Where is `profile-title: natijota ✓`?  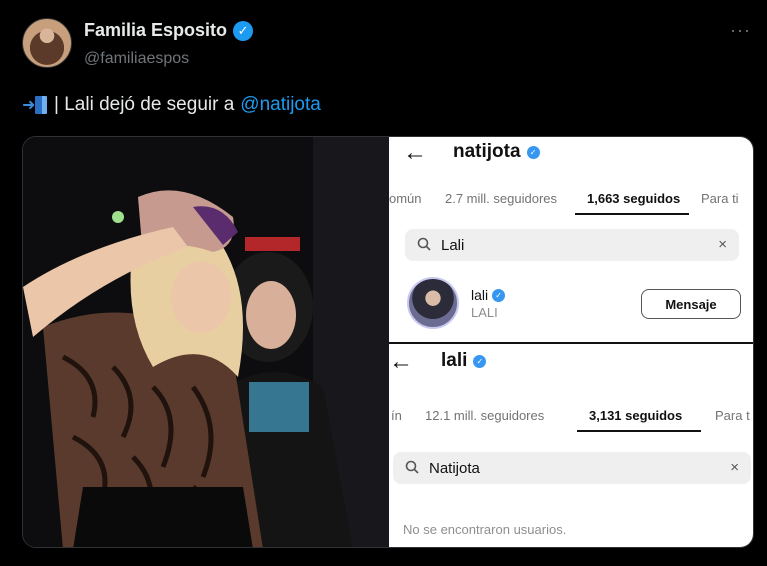
profile-title: natijota ✓ is located at coordinates (496, 152).